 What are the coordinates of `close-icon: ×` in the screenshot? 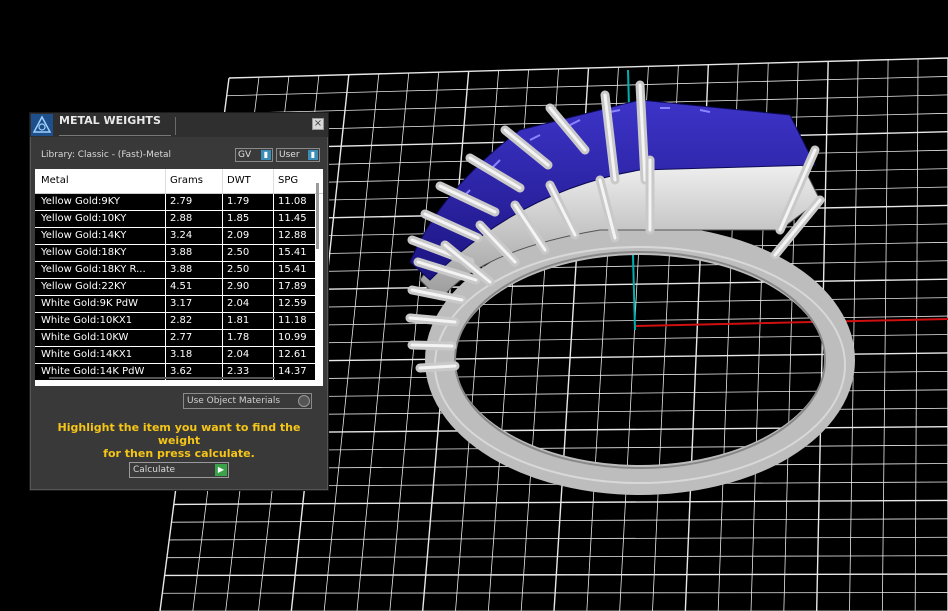 It's located at (318, 124).